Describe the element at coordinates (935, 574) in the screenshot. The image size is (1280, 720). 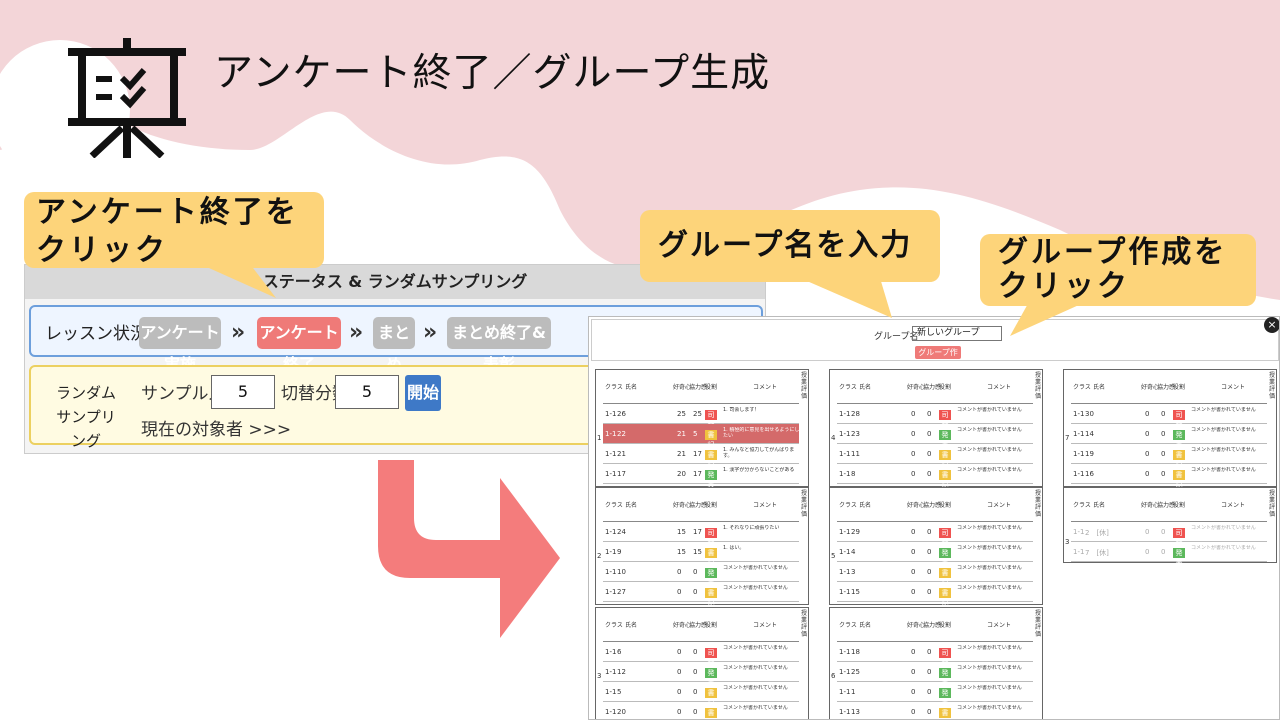
I see `table-row: 1-1 3 0 0 書記 コメントが書かれていません` at that location.